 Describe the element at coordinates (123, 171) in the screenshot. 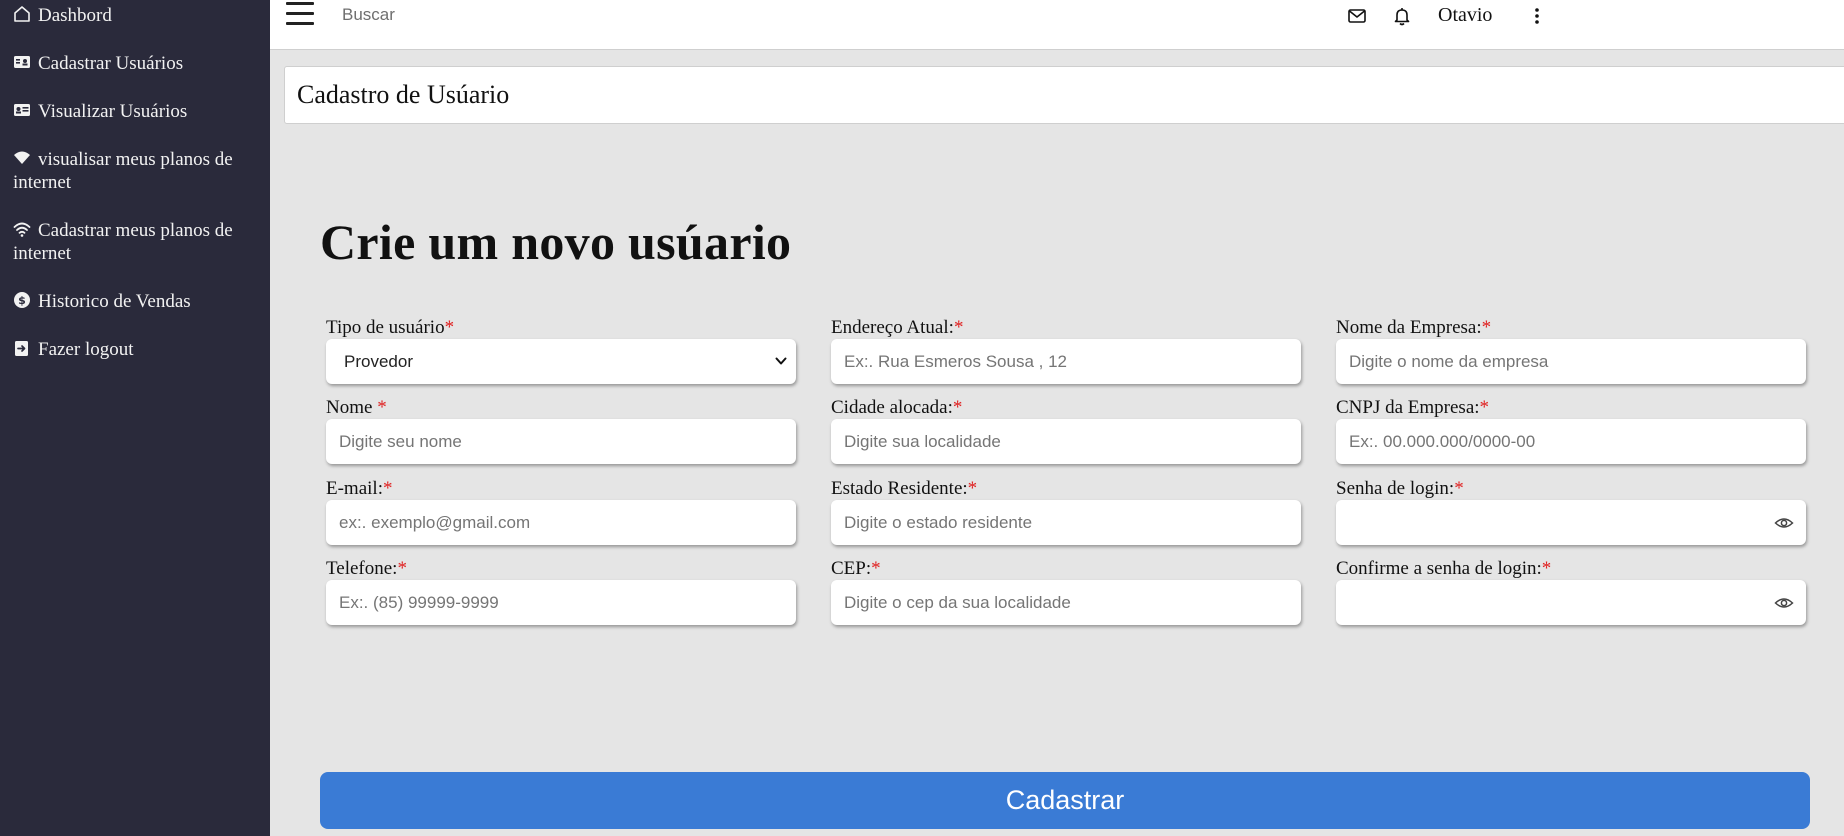

I see `sidebar-item-label: visualisar meus planos de internet` at that location.